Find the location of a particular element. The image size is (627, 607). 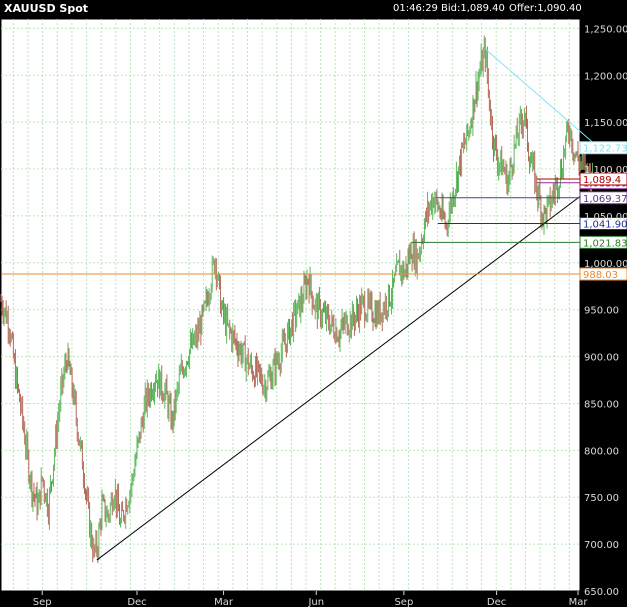

level-label: 1,122.73 is located at coordinates (605, 149).